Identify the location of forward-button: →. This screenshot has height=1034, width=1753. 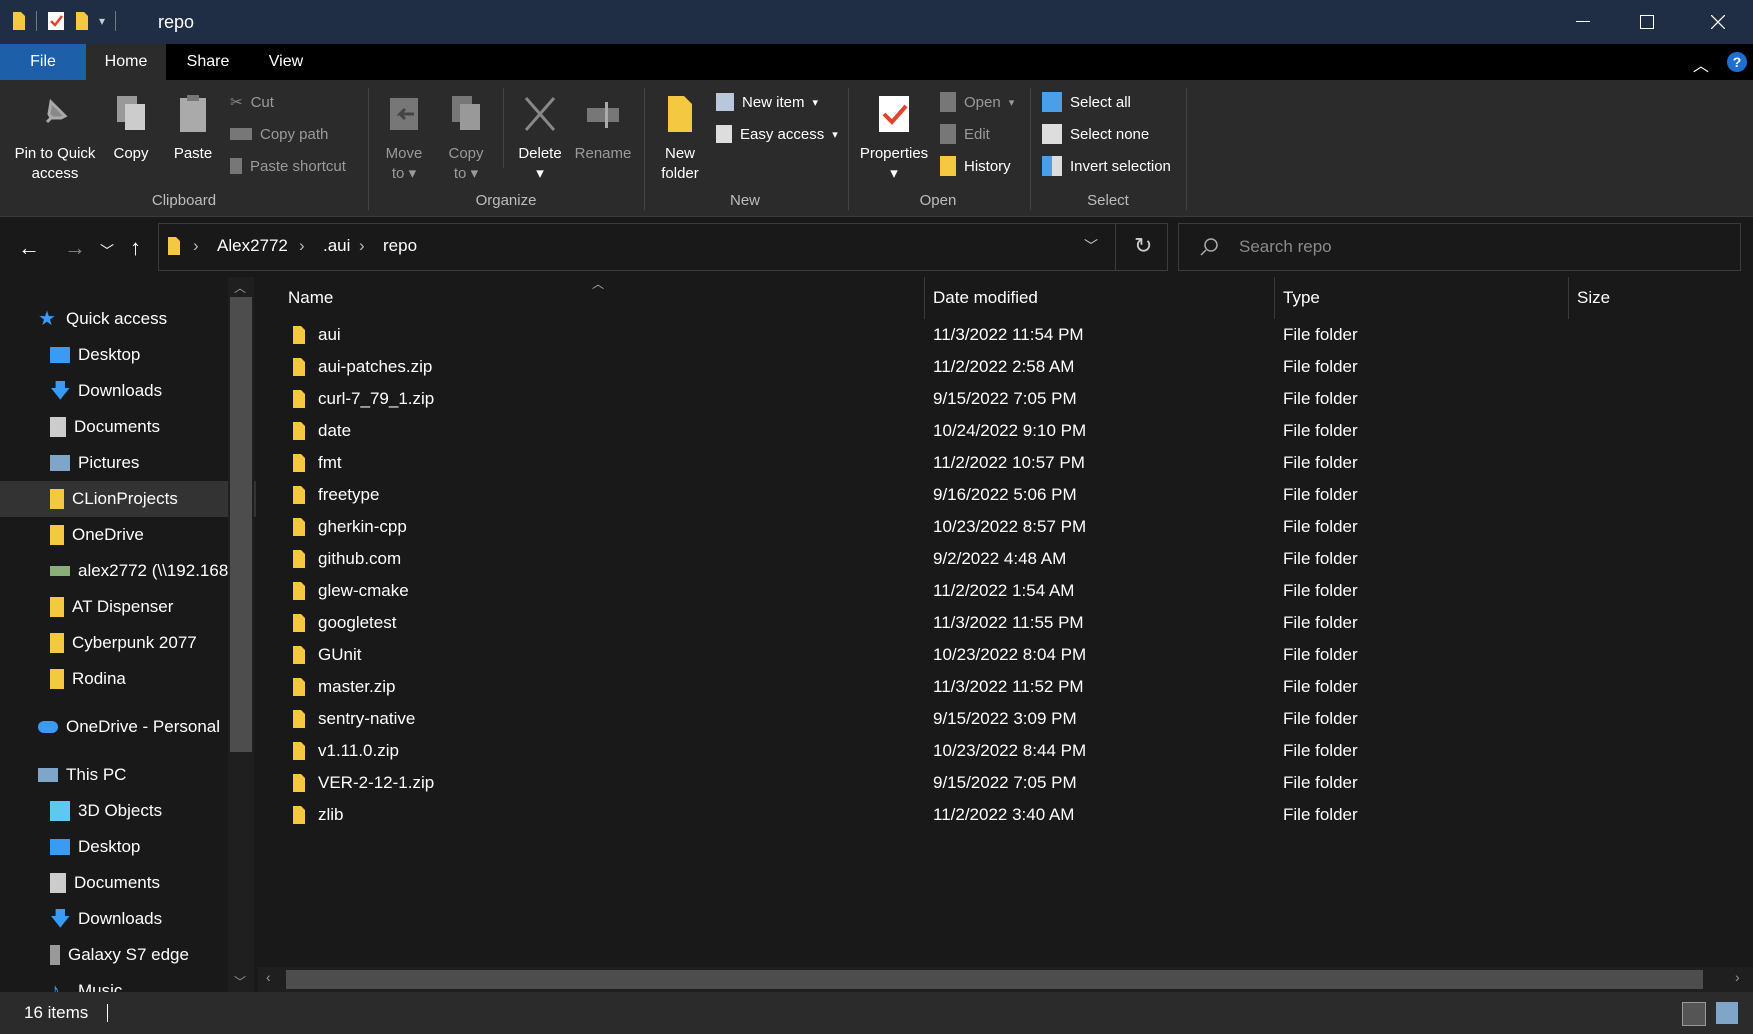
(75, 248).